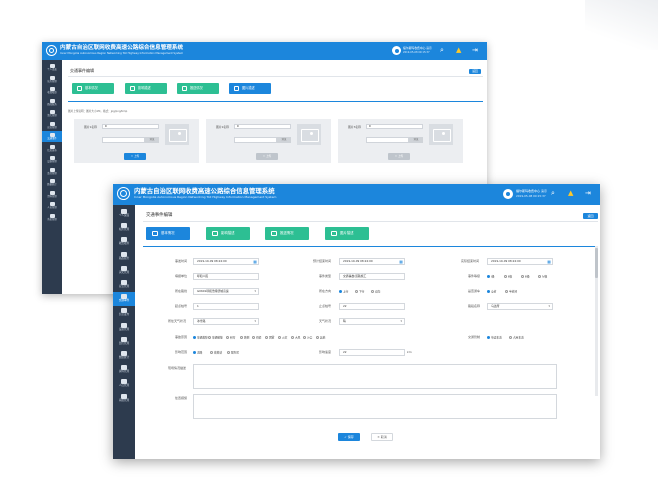 The height and width of the screenshot is (482, 658). I want to click on control-radio: 服务区, so click(233, 352).